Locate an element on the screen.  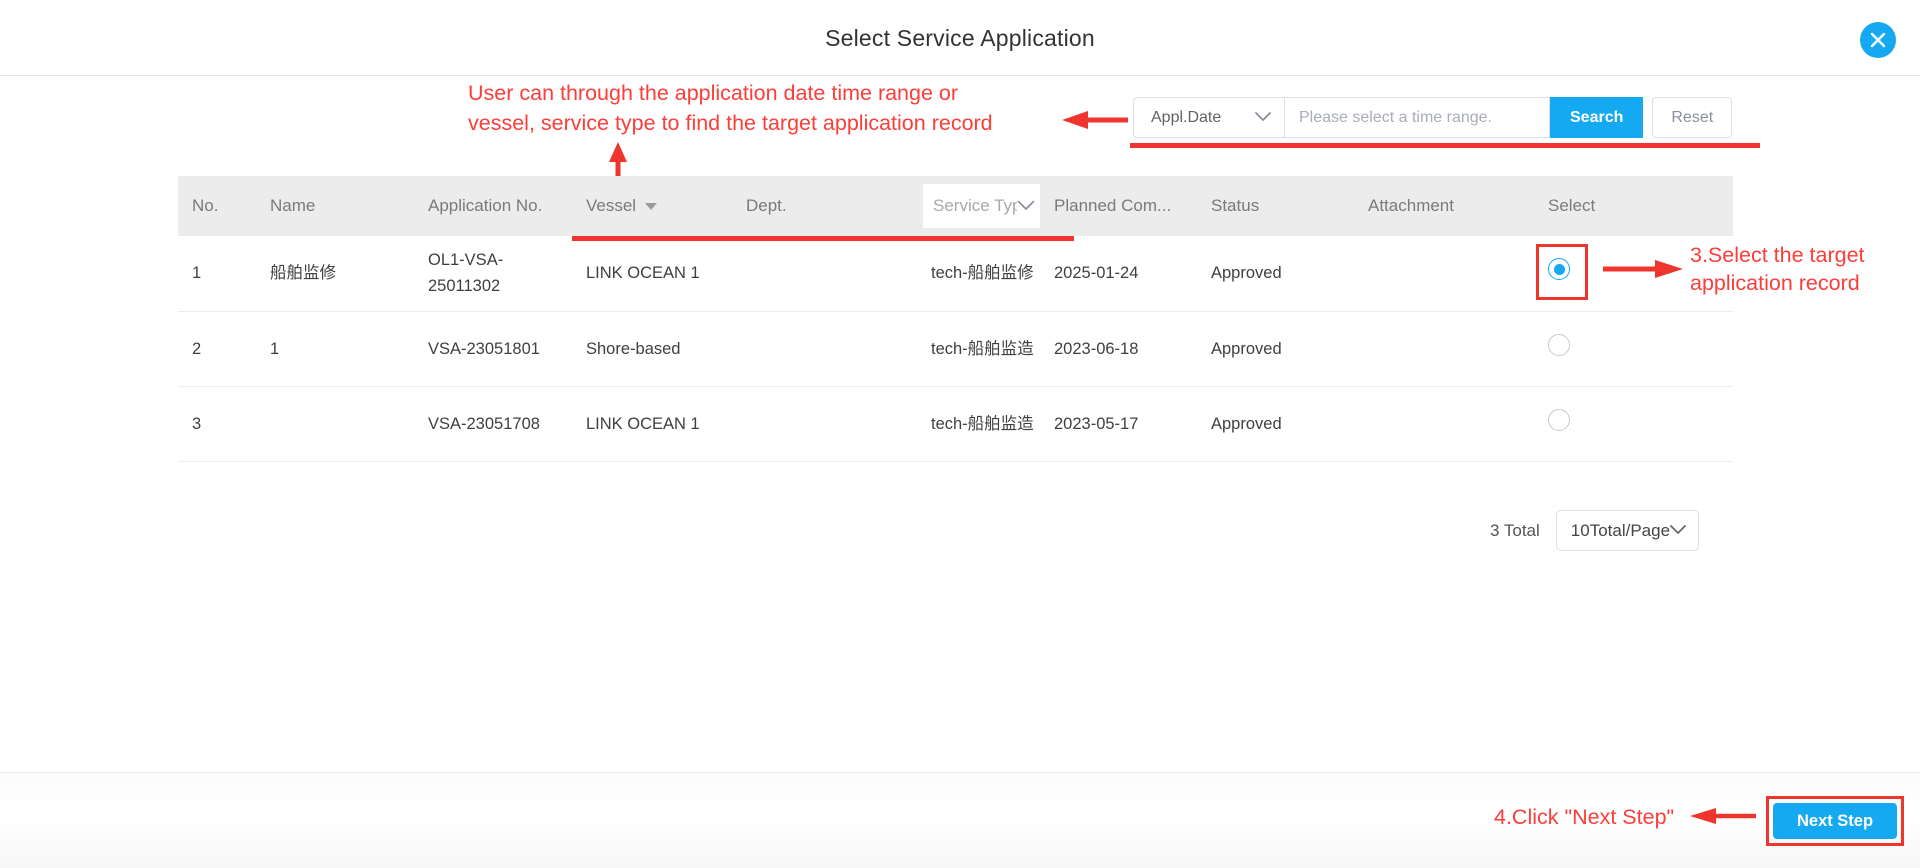
cell-service-type: tech-船舶监修 is located at coordinates (978, 274).